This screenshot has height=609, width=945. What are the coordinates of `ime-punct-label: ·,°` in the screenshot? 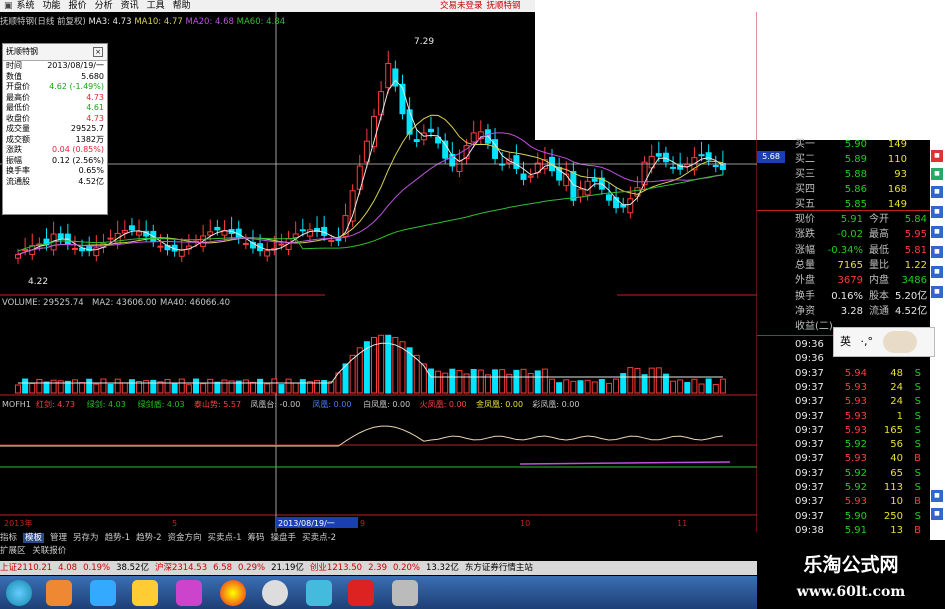 It's located at (867, 341).